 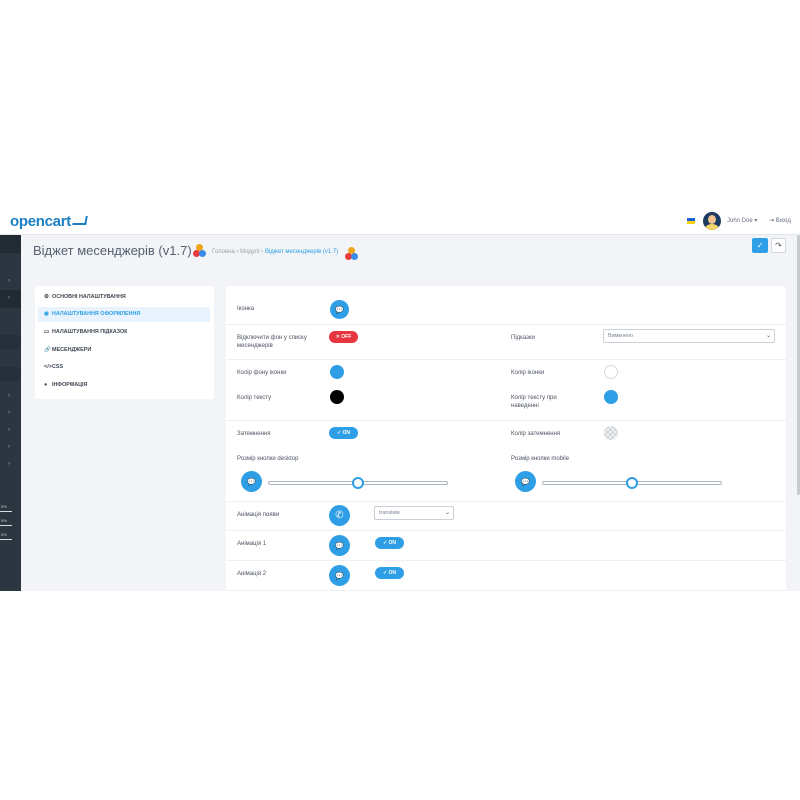 What do you see at coordinates (301, 252) in the screenshot?
I see `breadcrumb-current: Віджет месенджерів (v1.7)` at bounding box center [301, 252].